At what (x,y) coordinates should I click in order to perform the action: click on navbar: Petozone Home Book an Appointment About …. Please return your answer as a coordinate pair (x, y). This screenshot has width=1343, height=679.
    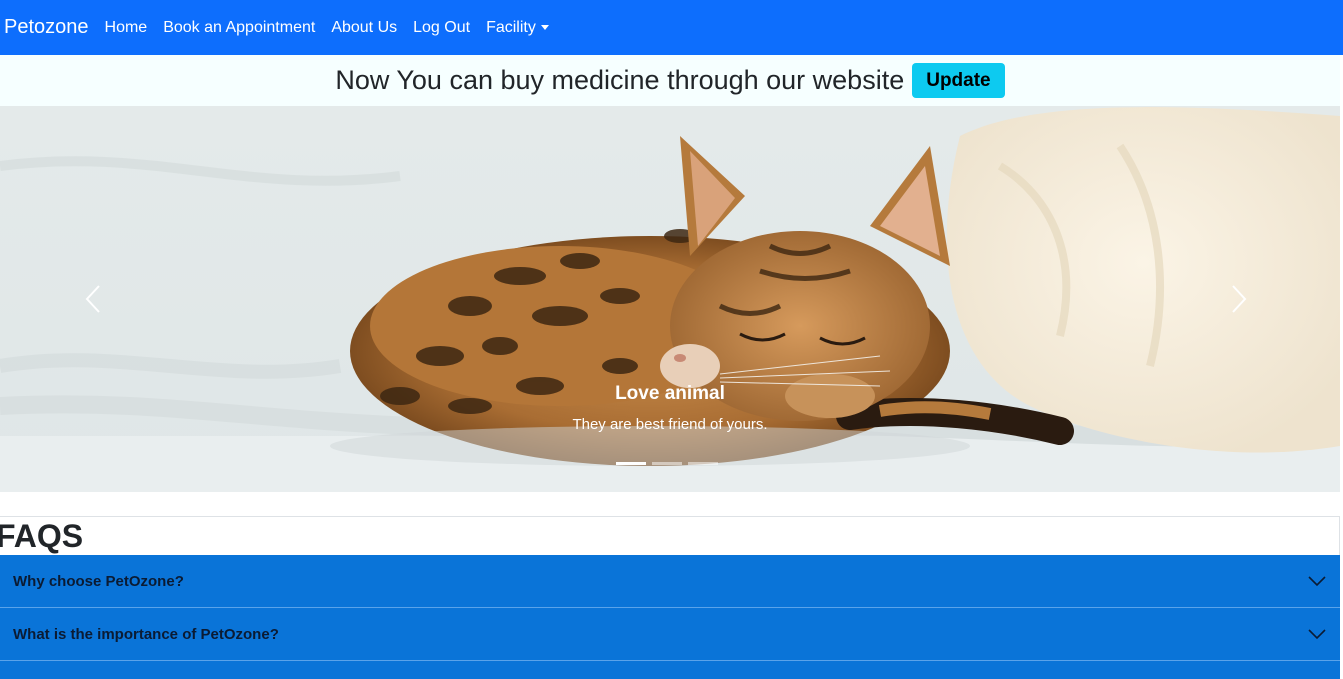
    Looking at the image, I should click on (671, 27).